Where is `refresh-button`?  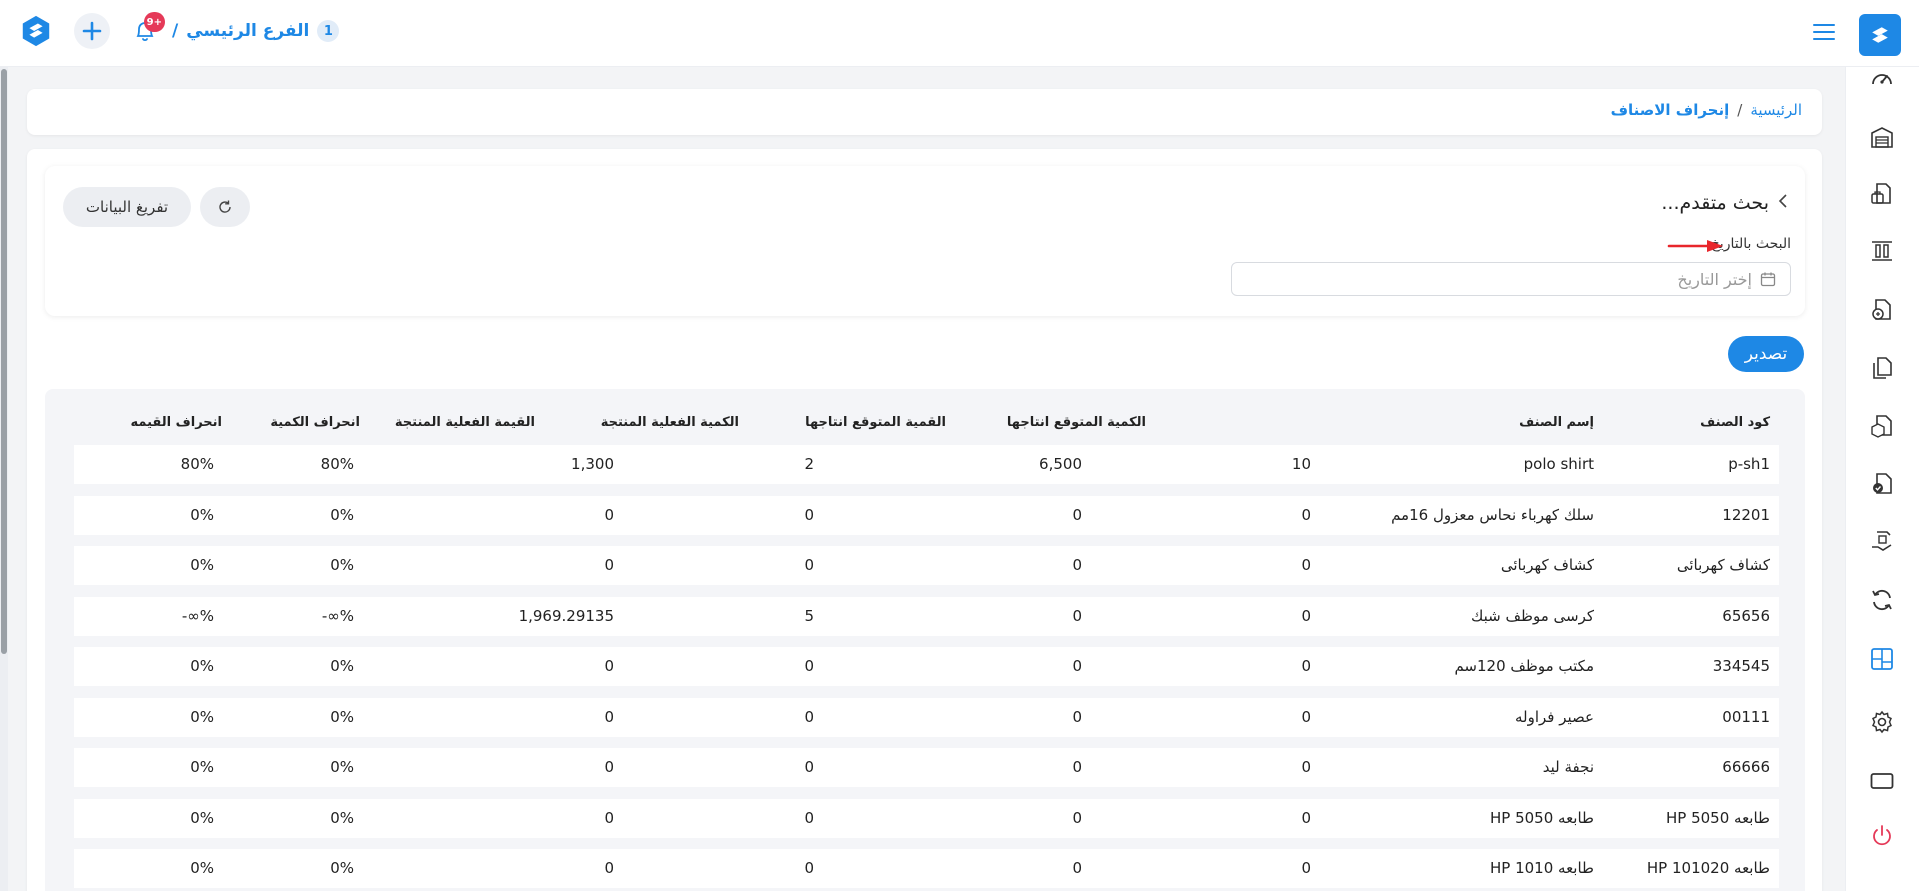
refresh-button is located at coordinates (225, 207).